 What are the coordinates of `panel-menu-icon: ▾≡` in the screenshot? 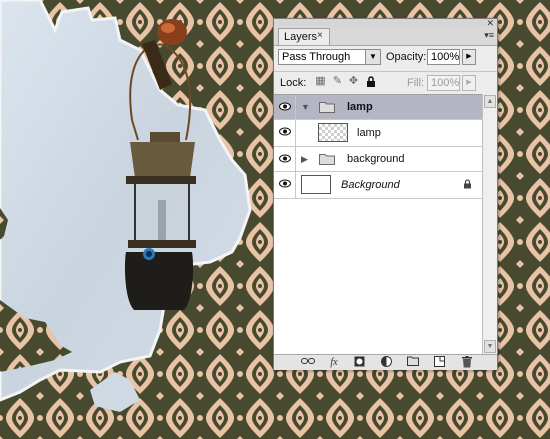 It's located at (489, 35).